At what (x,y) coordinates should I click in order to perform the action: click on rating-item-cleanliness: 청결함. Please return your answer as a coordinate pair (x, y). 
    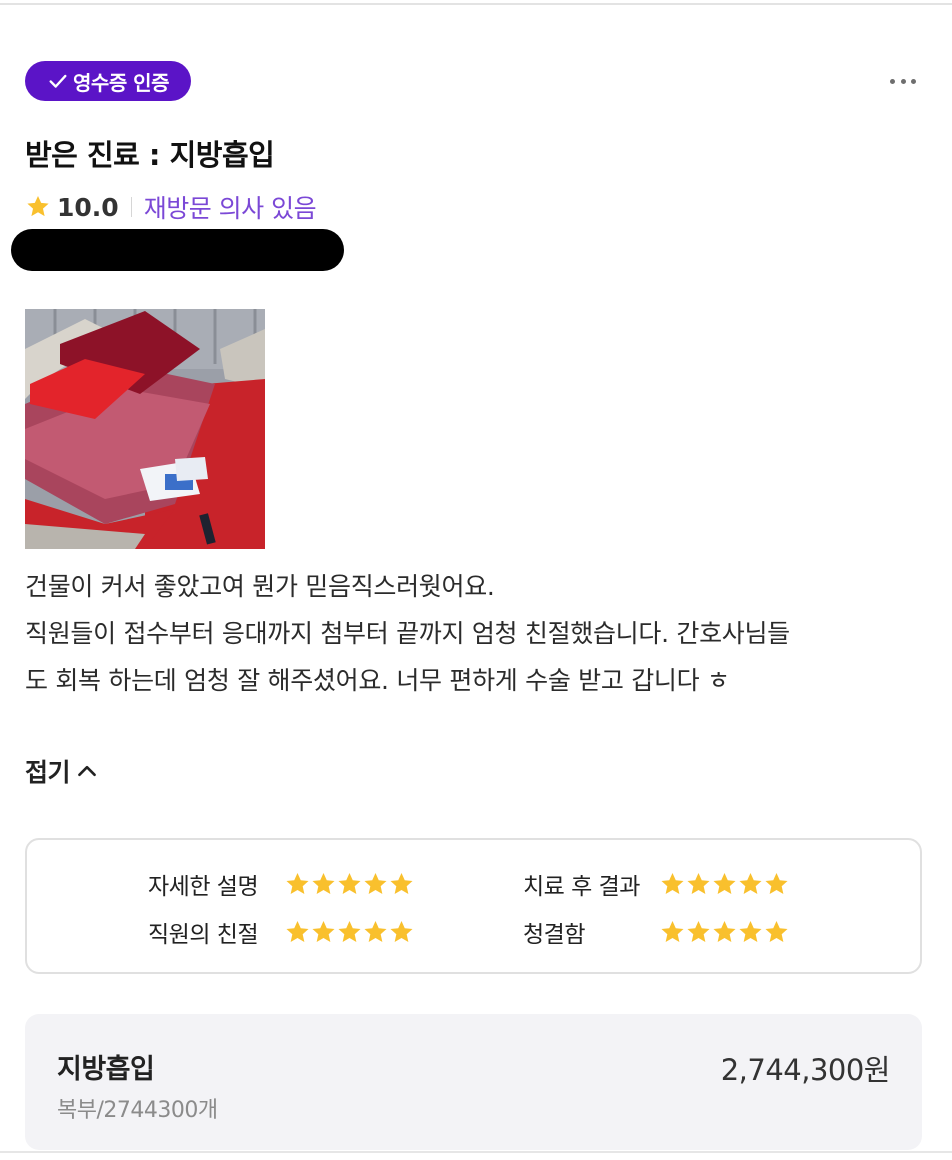
    Looking at the image, I should click on (656, 932).